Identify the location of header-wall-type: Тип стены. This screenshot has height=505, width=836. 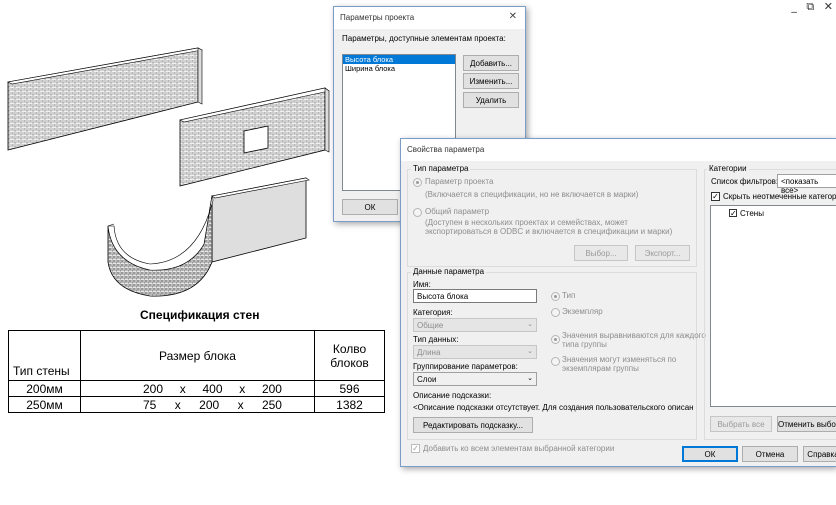
(44, 355).